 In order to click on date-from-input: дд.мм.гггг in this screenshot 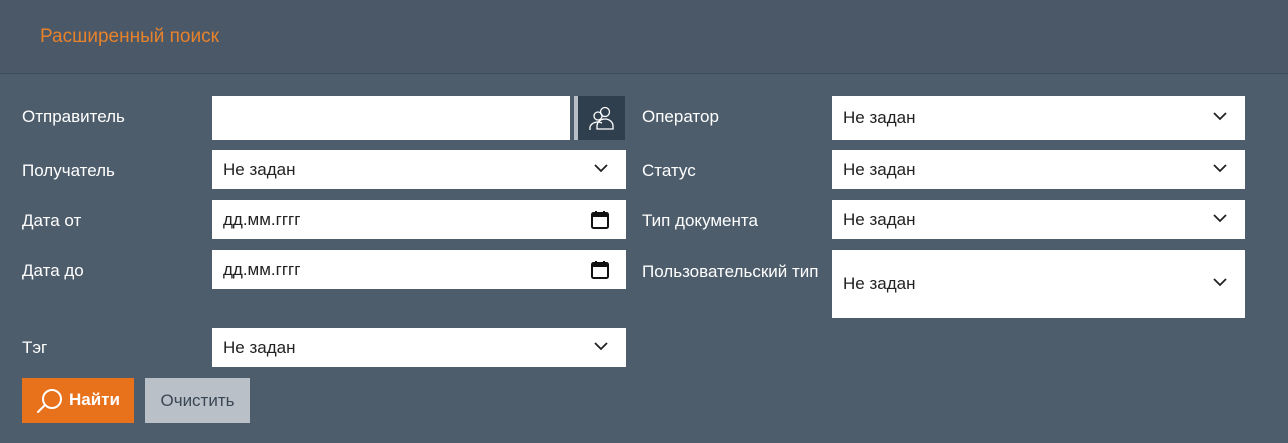, I will do `click(419, 219)`.